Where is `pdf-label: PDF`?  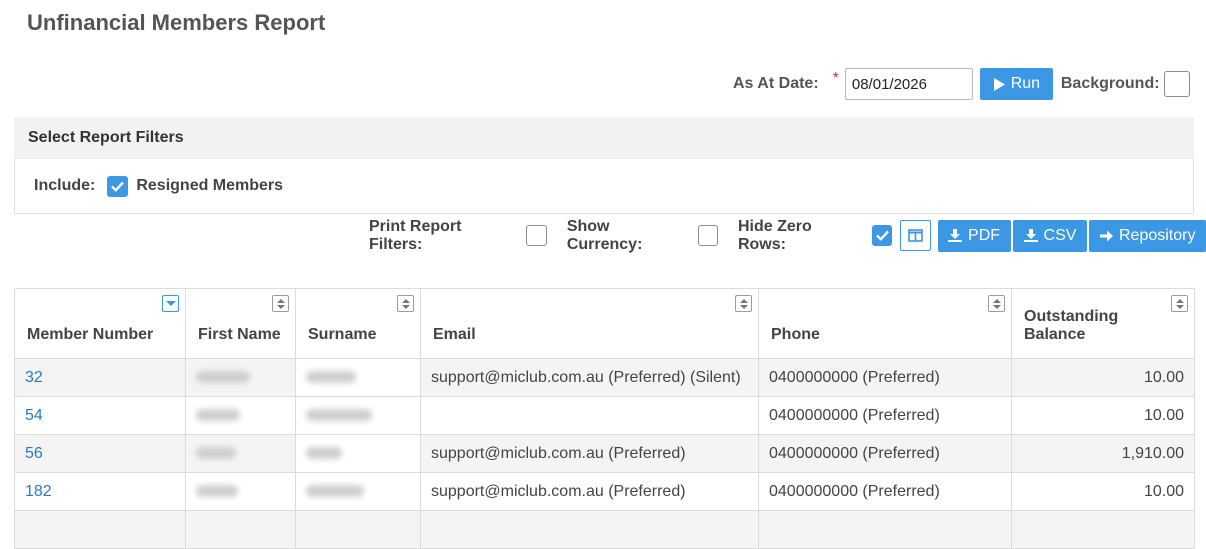 pdf-label: PDF is located at coordinates (984, 235).